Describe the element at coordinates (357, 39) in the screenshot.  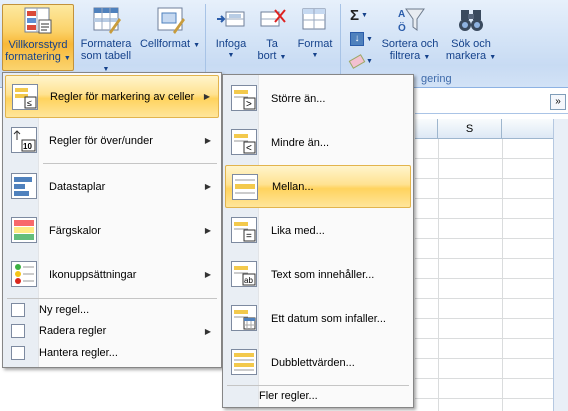
I see `fill-down-icon: ↓` at that location.